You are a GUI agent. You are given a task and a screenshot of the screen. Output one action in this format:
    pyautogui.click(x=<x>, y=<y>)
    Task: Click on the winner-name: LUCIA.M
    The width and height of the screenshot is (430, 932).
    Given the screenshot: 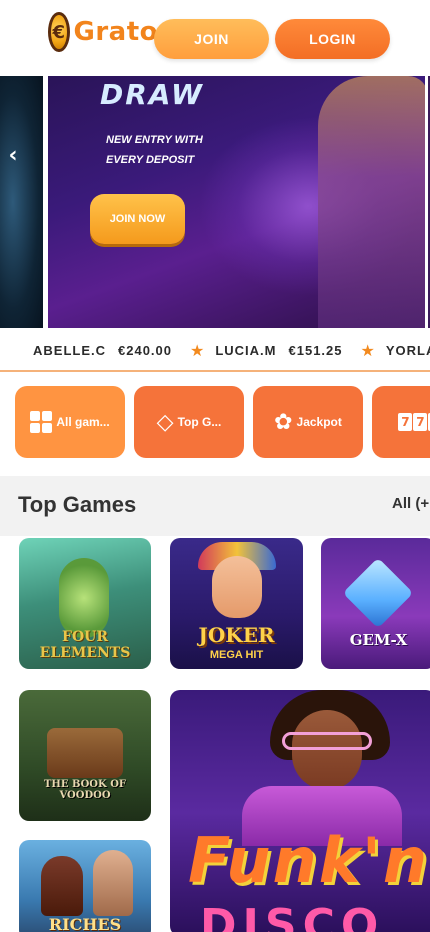 What is the action you would take?
    pyautogui.click(x=246, y=350)
    